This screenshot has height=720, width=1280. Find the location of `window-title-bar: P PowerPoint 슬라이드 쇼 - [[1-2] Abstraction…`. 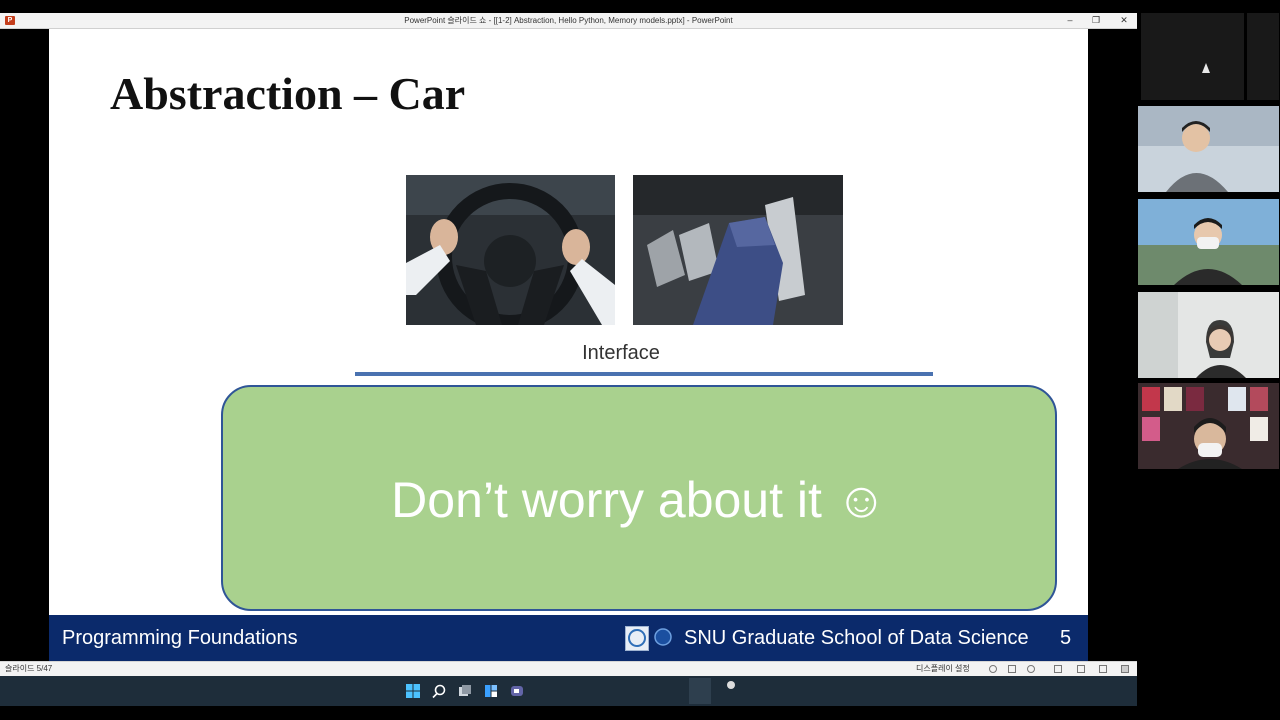

window-title-bar: P PowerPoint 슬라이드 쇼 - [[1-2] Abstraction… is located at coordinates (568, 21).